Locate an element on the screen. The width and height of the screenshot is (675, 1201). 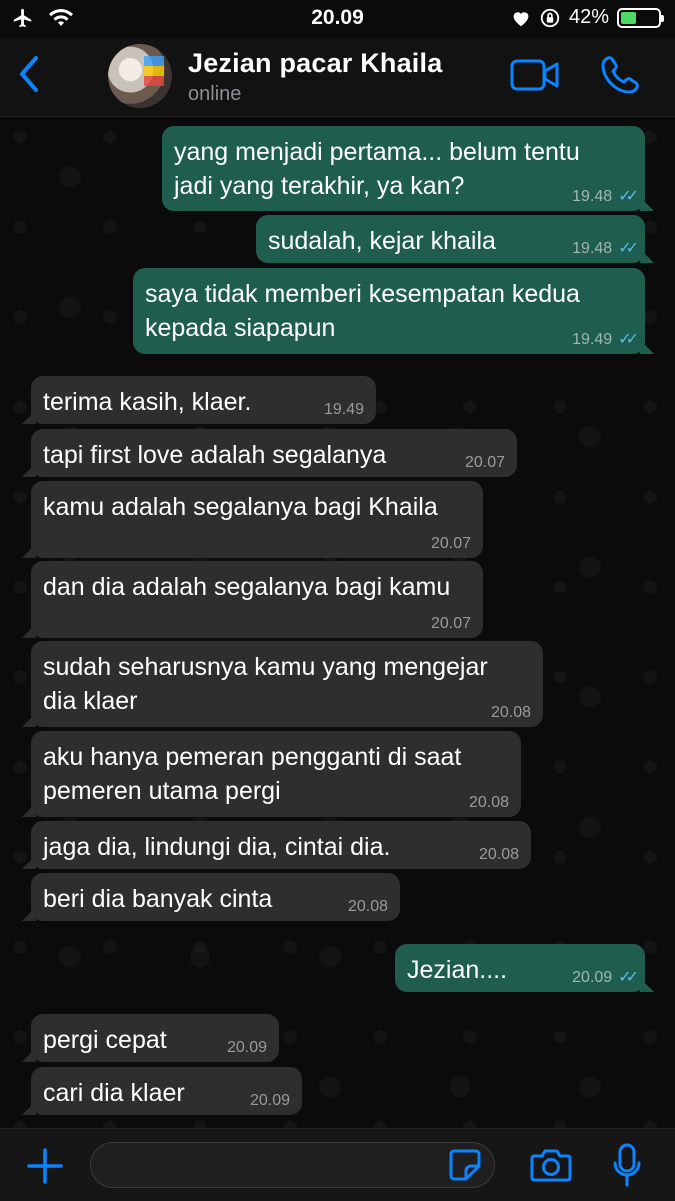
plus-icon is located at coordinates (45, 1166).